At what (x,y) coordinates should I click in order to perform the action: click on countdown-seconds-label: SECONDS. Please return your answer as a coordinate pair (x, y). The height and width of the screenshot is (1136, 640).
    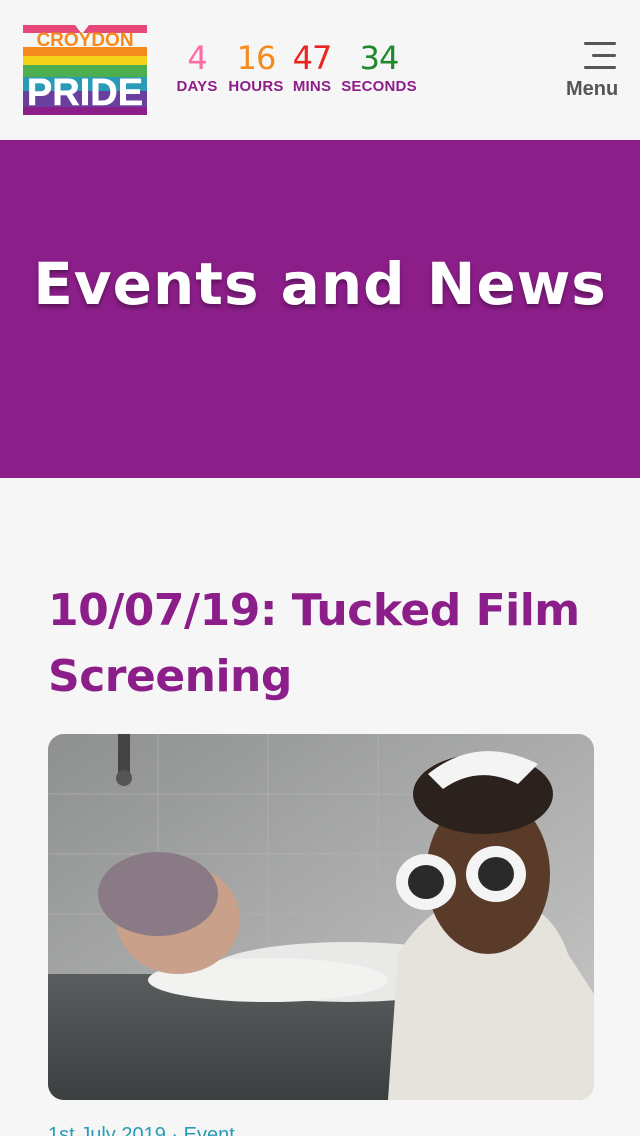
    Looking at the image, I should click on (379, 86).